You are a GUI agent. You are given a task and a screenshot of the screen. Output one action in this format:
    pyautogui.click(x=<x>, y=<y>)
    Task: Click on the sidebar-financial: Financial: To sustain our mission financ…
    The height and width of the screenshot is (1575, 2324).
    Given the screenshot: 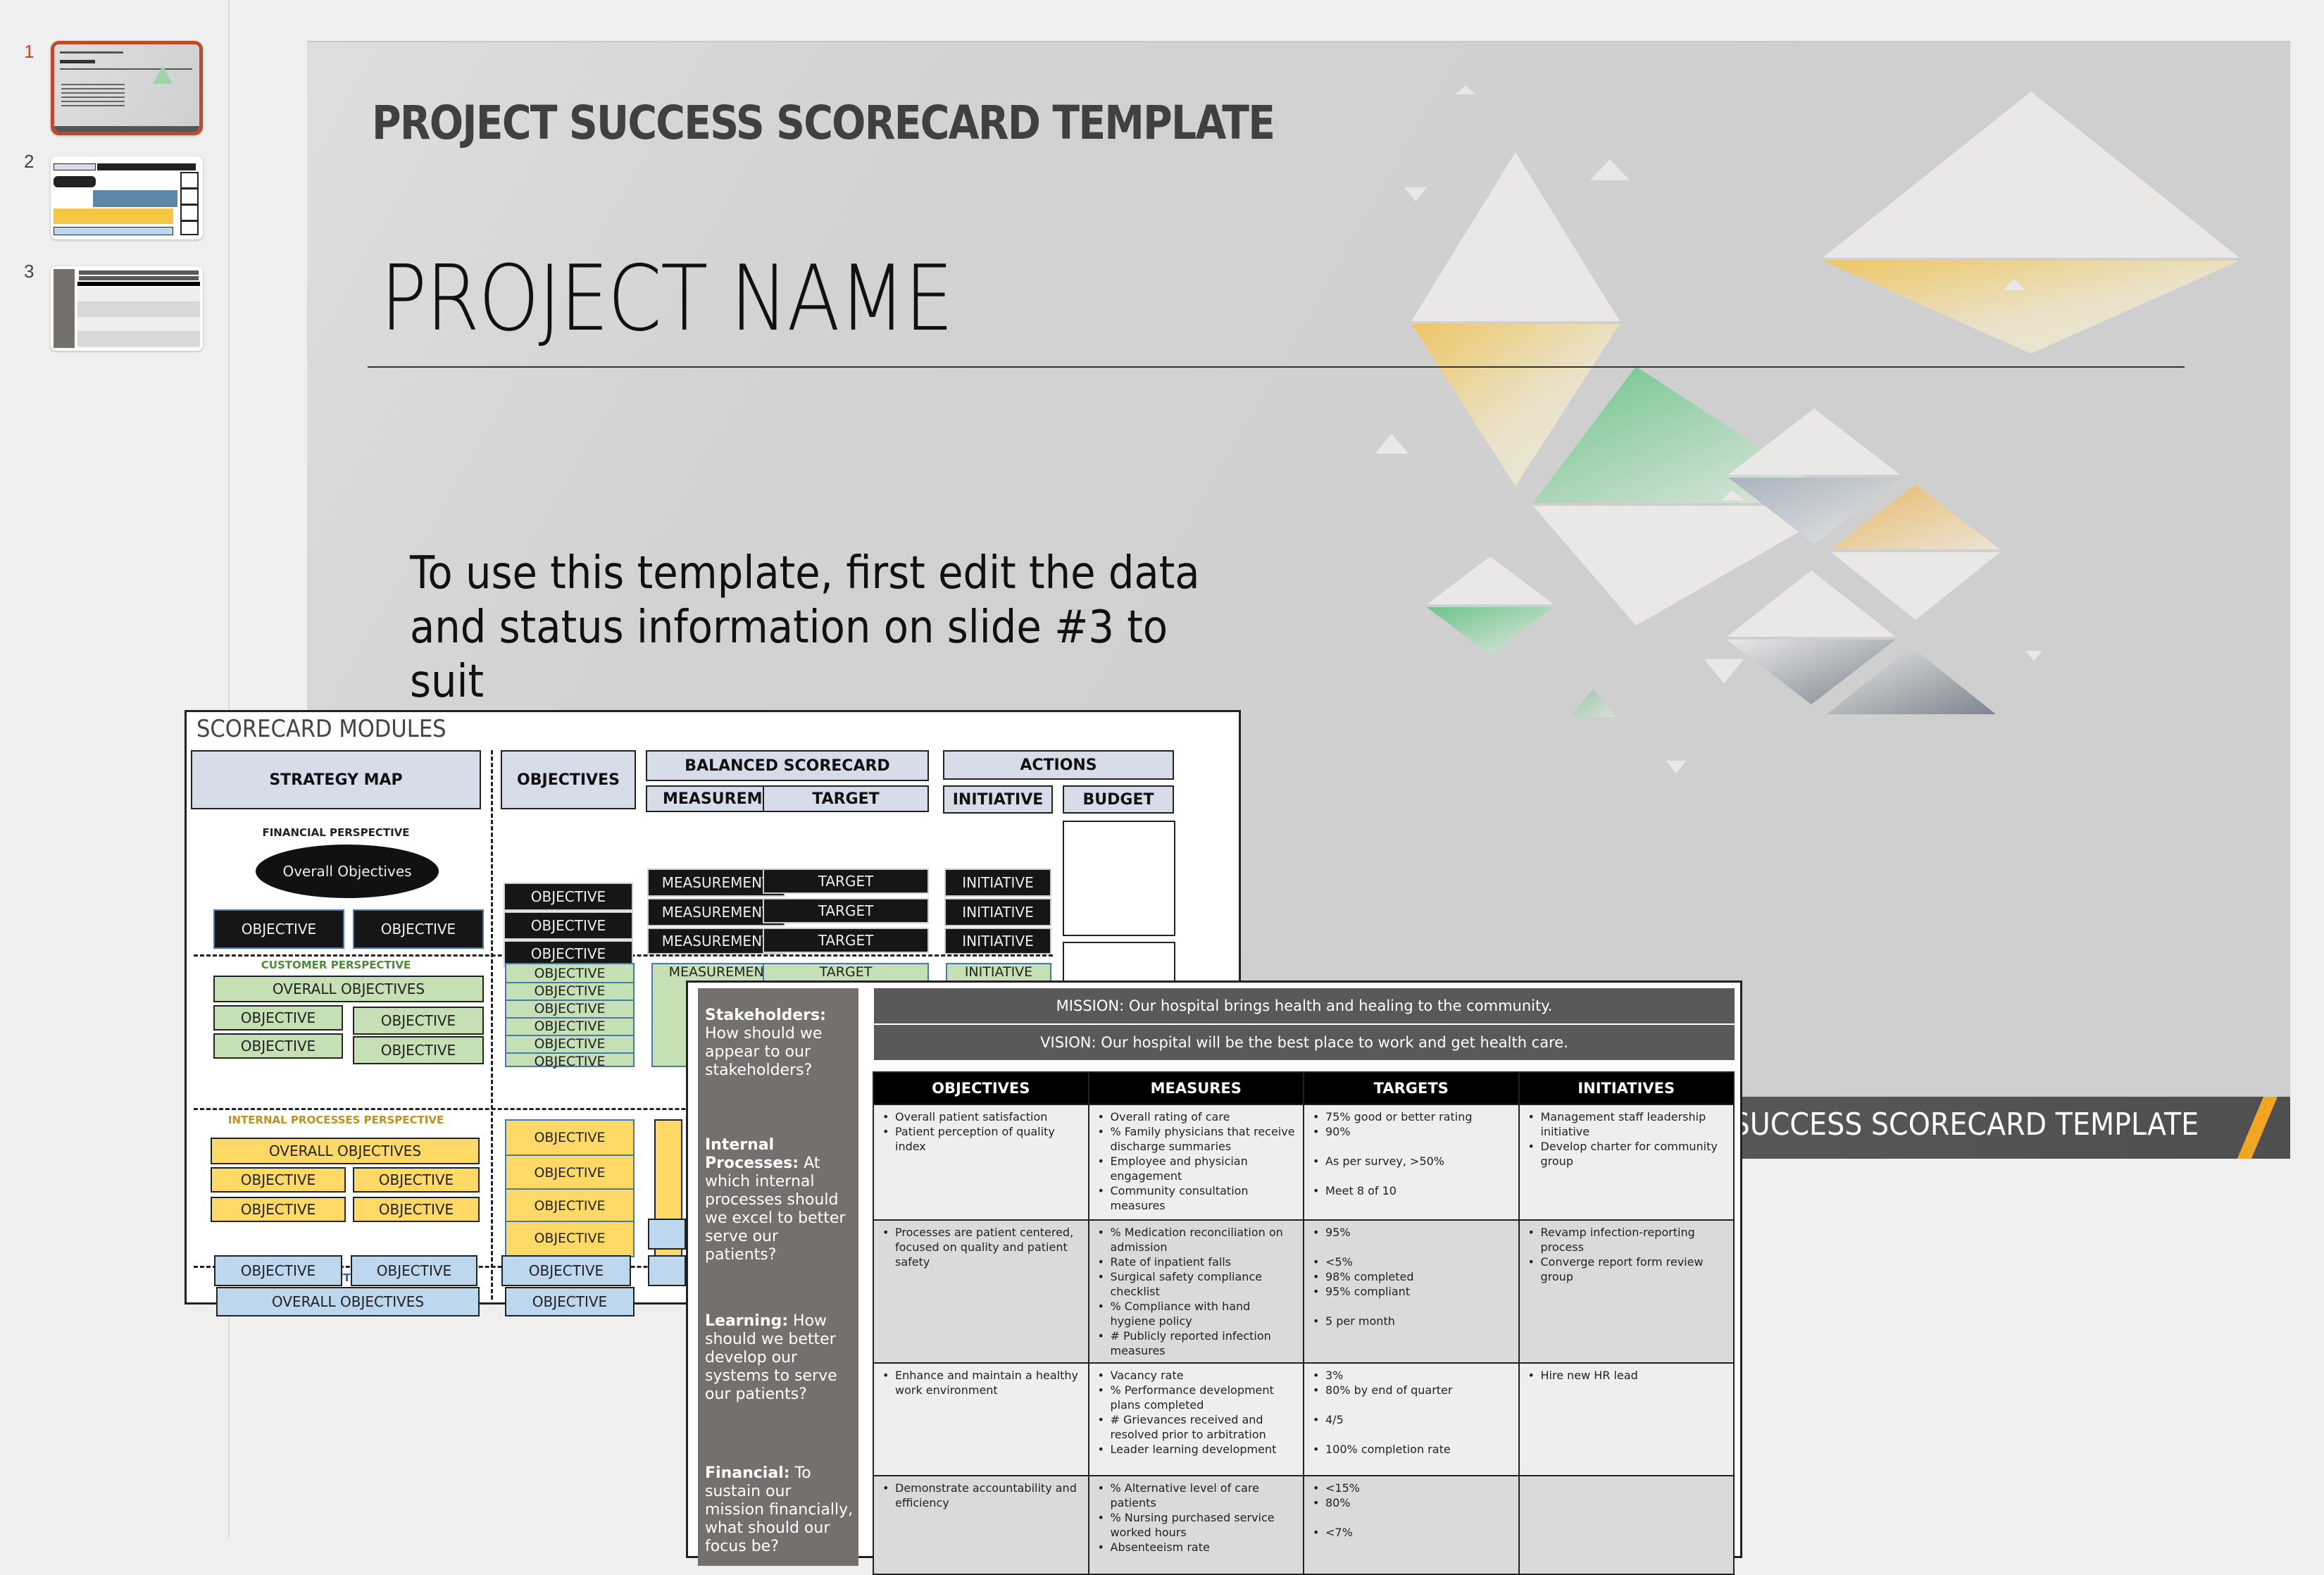 What is the action you would take?
    pyautogui.click(x=779, y=1510)
    